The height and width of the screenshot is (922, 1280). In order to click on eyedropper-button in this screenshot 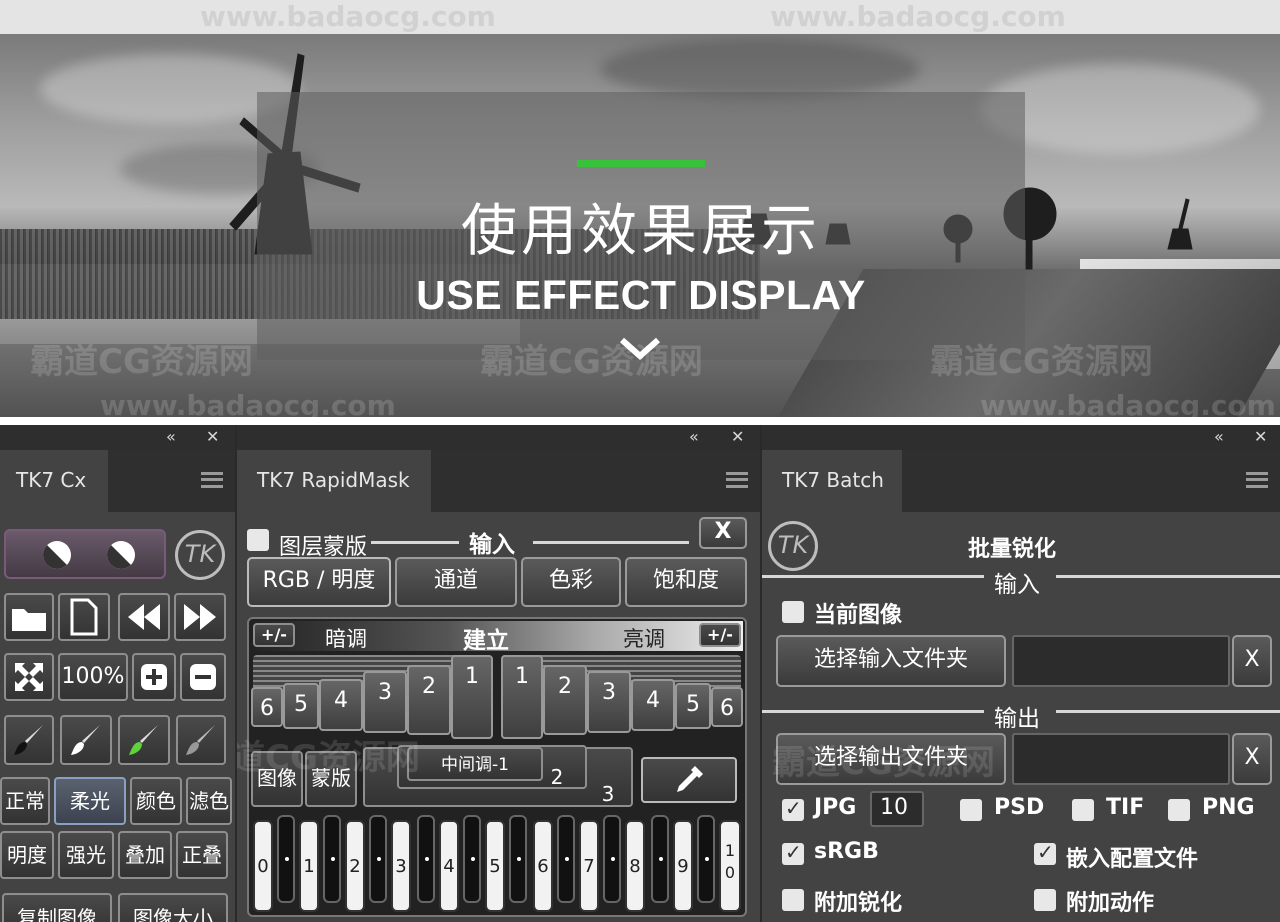, I will do `click(689, 780)`.